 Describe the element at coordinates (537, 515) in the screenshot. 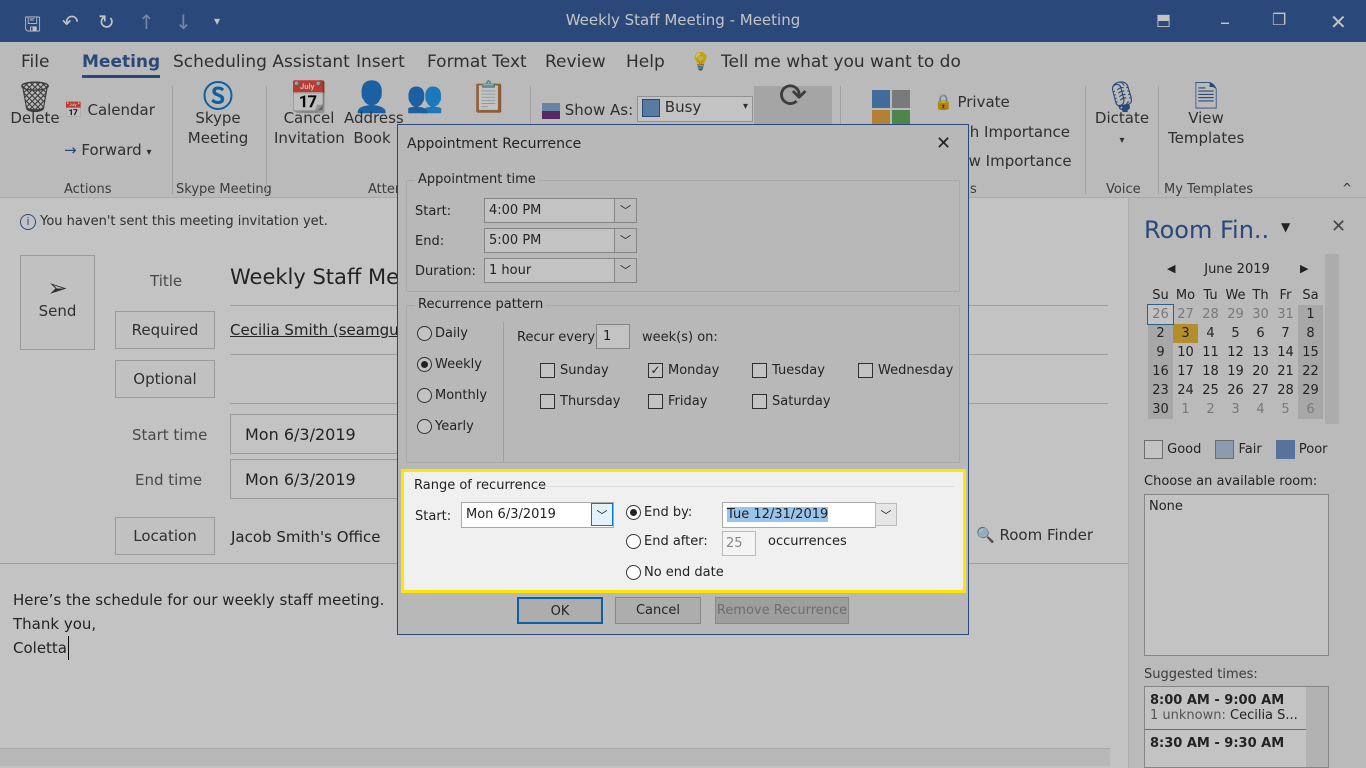

I see `range-start-dropdown: Mon 6/3/2019 ﹀` at that location.